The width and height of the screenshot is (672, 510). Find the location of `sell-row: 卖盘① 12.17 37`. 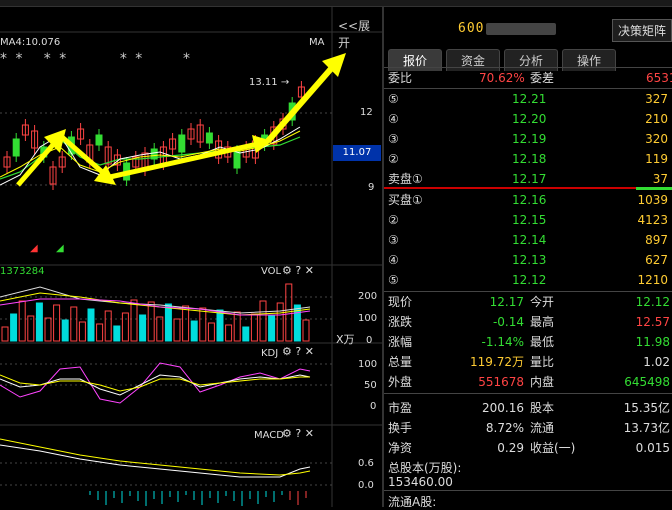

sell-row: 卖盘① 12.17 37 is located at coordinates (528, 179).